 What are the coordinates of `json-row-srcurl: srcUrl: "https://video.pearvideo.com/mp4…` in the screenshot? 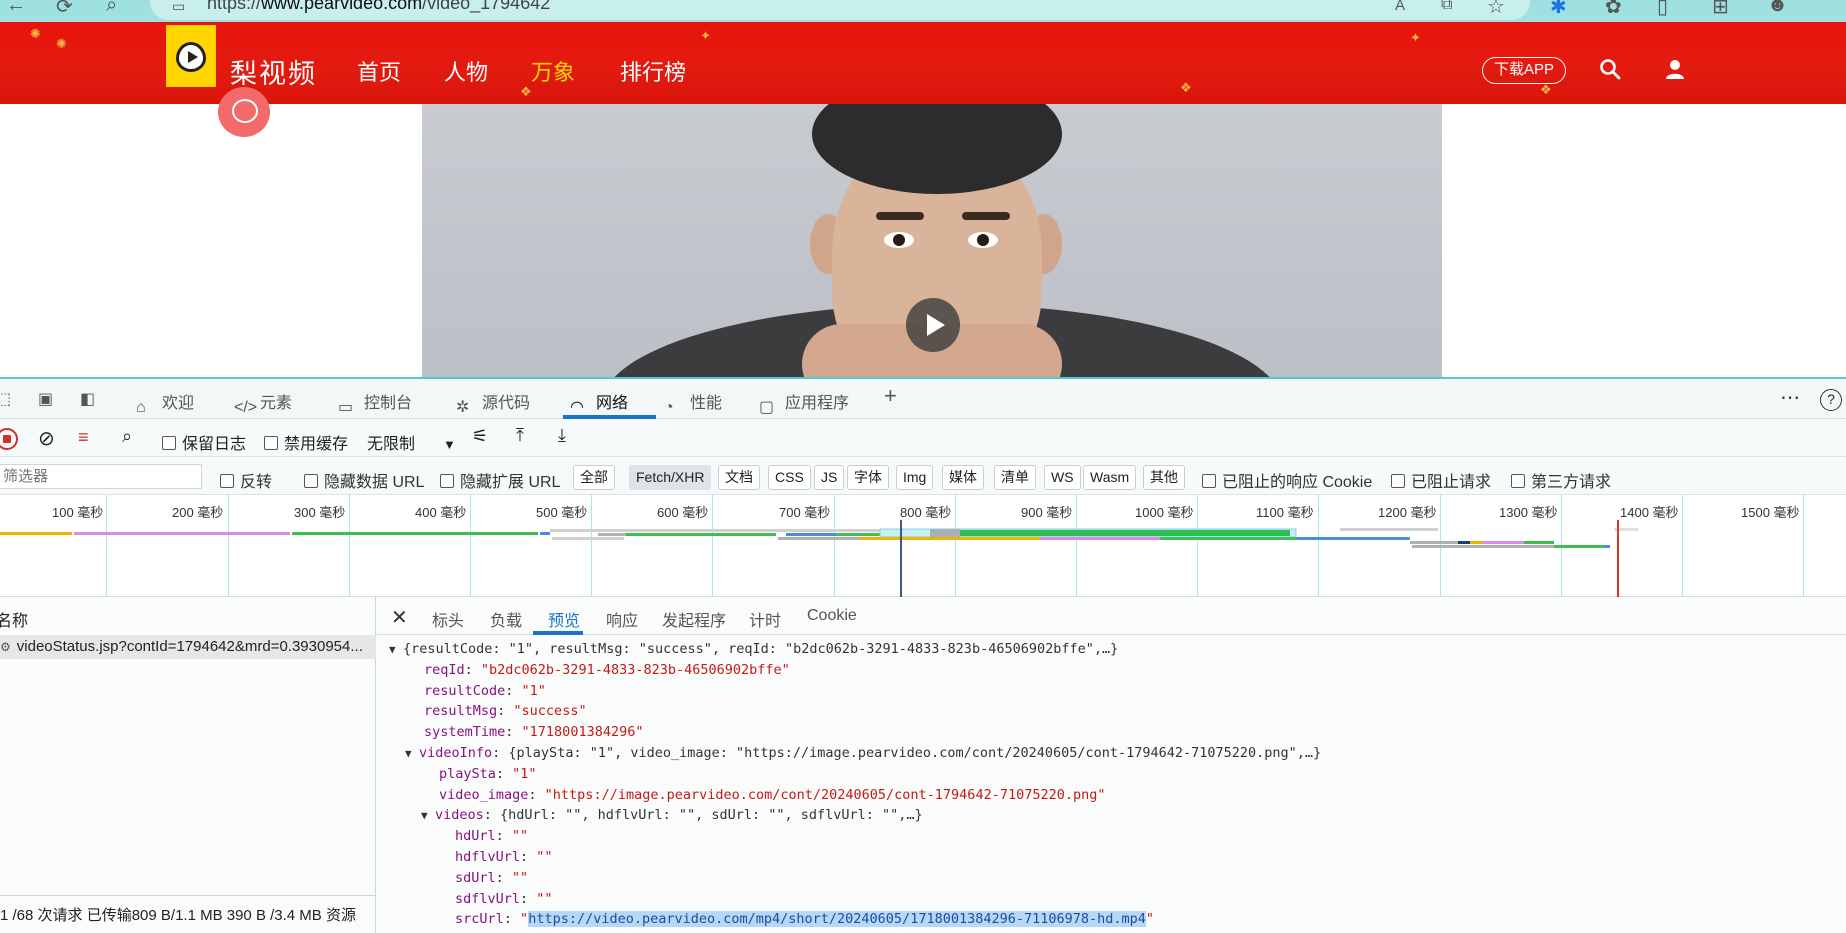 It's located at (804, 919).